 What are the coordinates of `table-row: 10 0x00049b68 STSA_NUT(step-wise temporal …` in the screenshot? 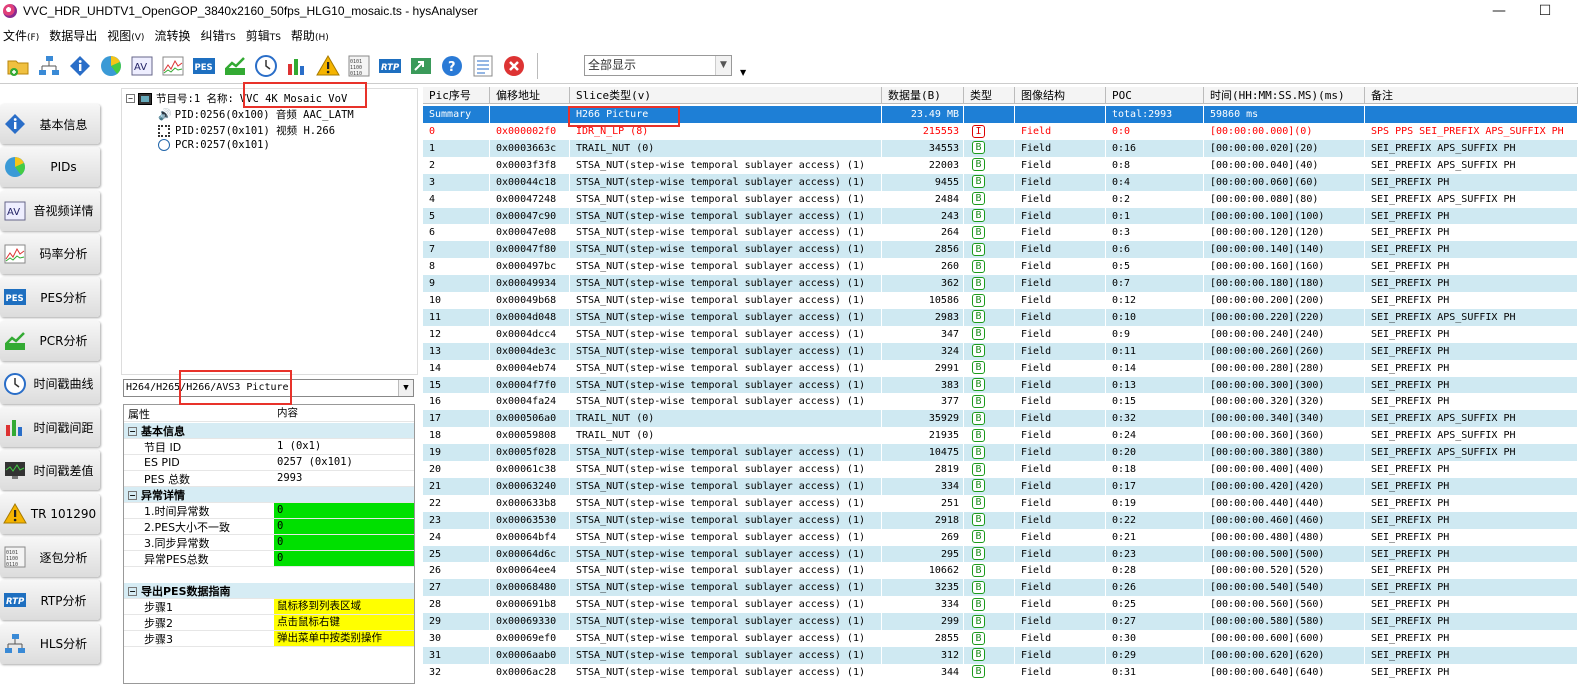 It's located at (1000, 300).